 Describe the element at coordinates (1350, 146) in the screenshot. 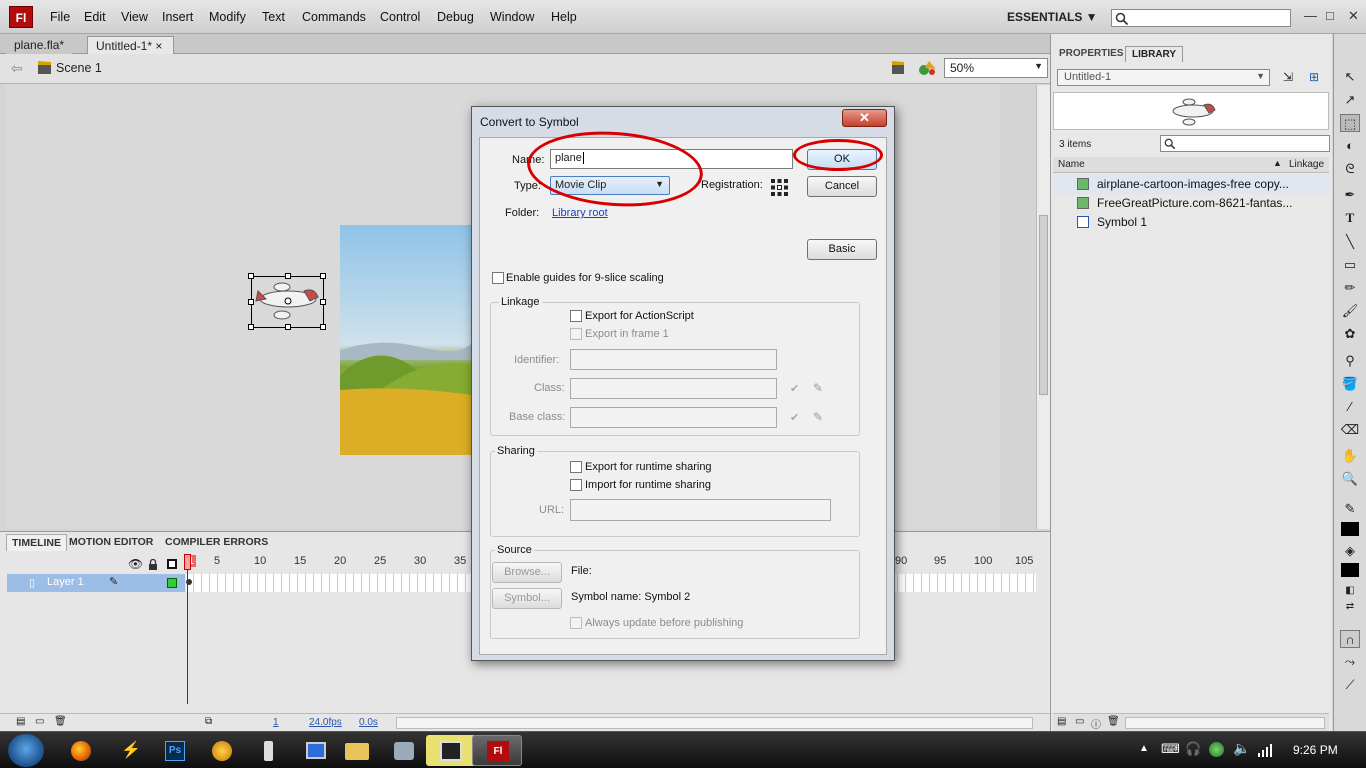

I see `3d-rotation-tool-icon: ◐` at that location.